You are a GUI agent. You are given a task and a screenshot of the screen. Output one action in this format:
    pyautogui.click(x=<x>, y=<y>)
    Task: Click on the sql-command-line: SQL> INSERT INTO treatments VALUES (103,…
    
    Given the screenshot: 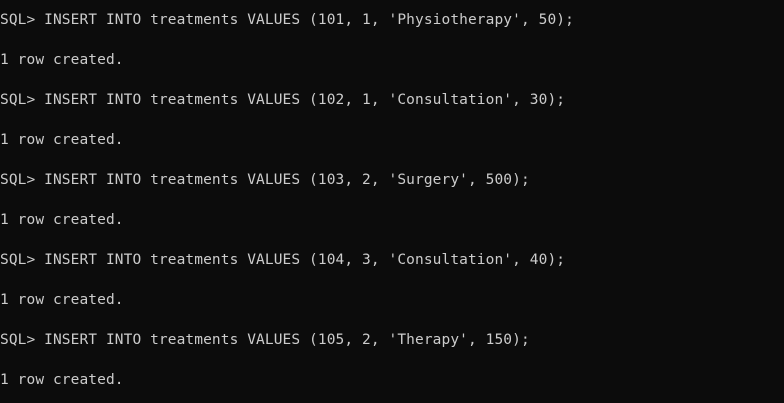 What is the action you would take?
    pyautogui.click(x=265, y=180)
    